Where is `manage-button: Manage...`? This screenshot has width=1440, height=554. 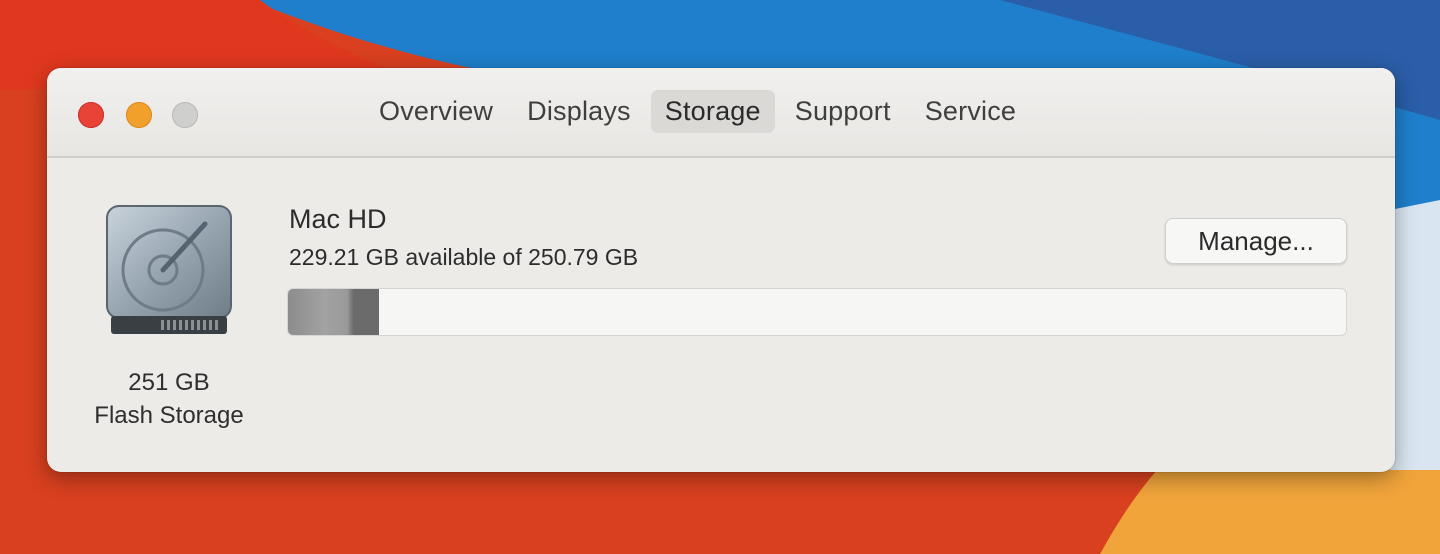
manage-button: Manage... is located at coordinates (1256, 241).